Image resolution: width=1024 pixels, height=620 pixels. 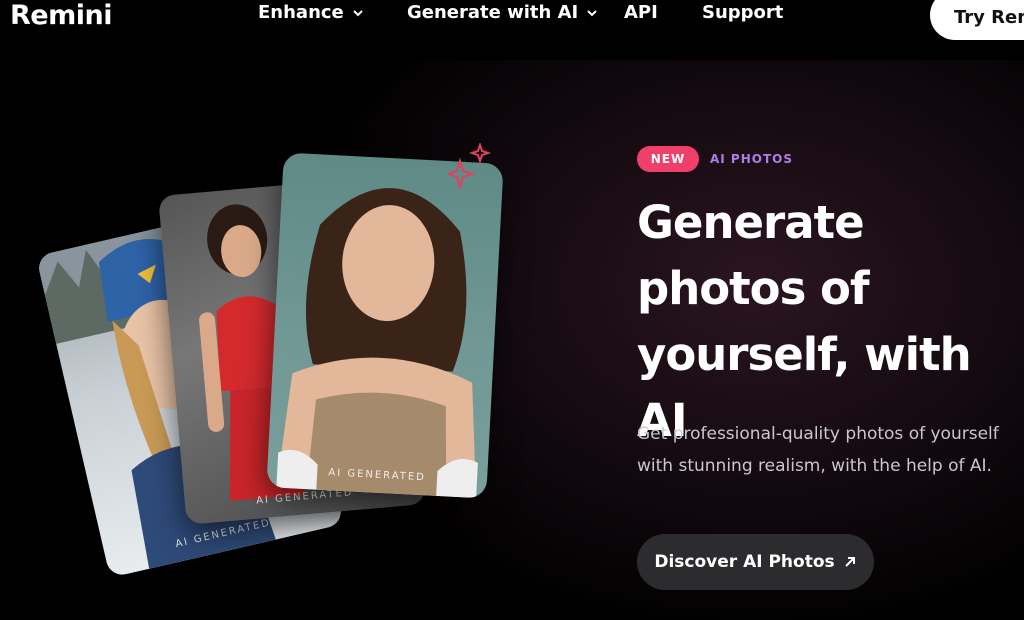 What do you see at coordinates (61, 16) in the screenshot?
I see `remini-logo: Remini` at bounding box center [61, 16].